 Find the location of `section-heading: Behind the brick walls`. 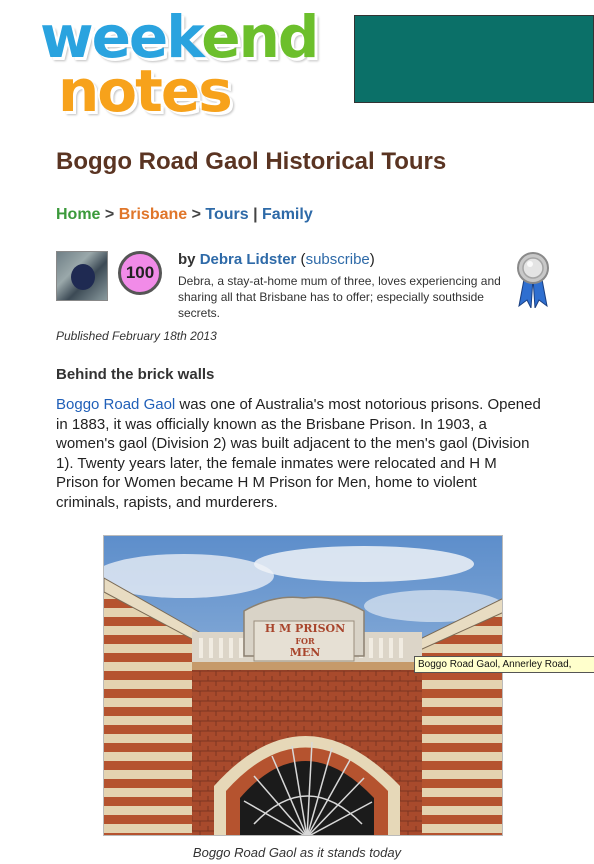

section-heading: Behind the brick walls is located at coordinates (135, 374).